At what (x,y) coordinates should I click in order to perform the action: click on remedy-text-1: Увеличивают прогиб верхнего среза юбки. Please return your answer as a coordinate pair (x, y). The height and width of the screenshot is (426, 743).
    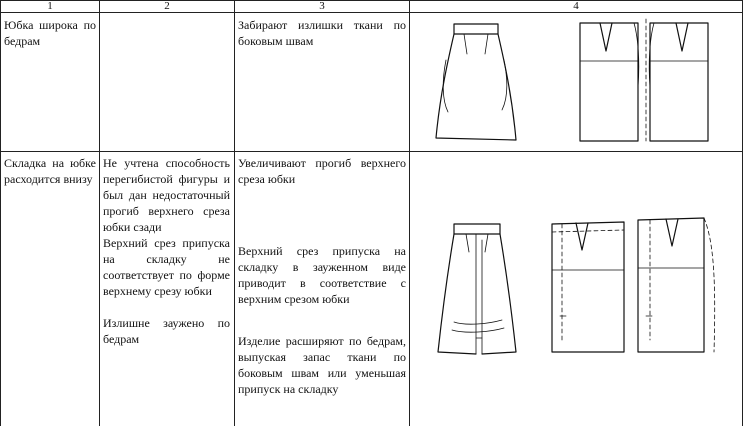
    Looking at the image, I should click on (322, 171).